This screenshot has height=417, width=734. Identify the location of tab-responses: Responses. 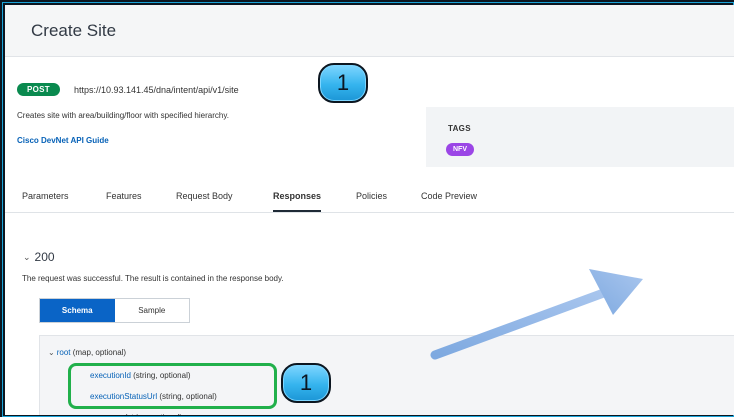
(297, 201).